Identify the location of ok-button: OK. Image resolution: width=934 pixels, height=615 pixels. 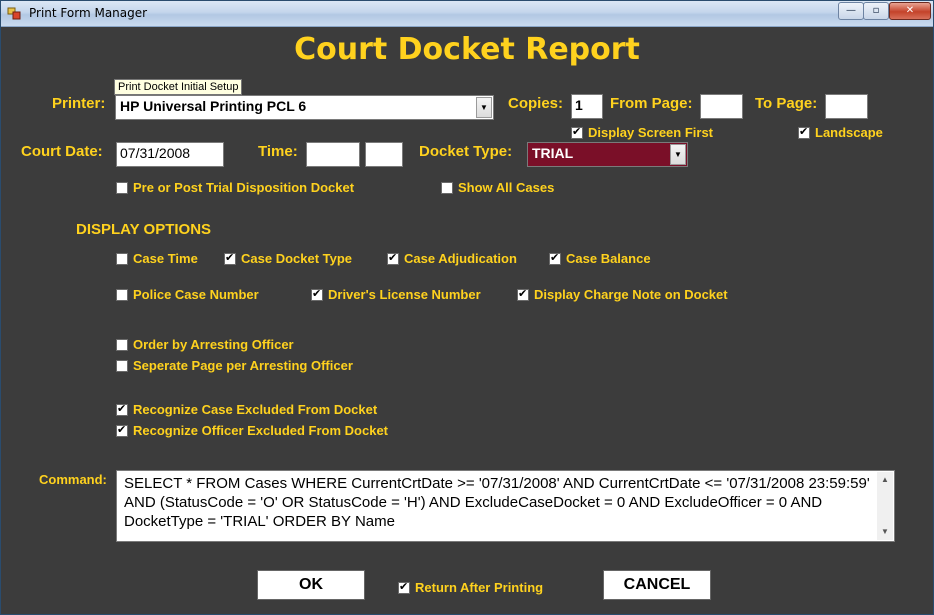
(311, 585).